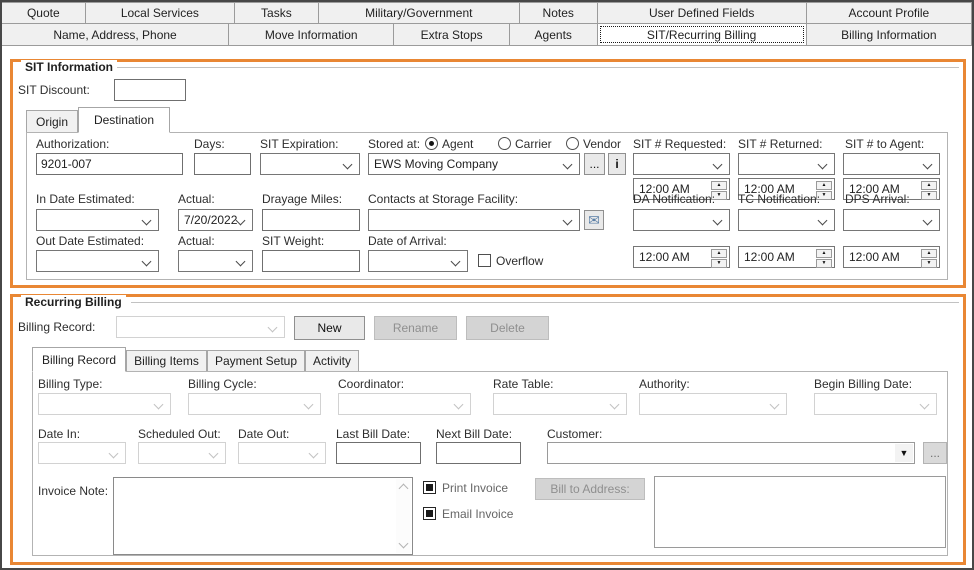  Describe the element at coordinates (44, 13) in the screenshot. I see `tab-quote: Quote` at that location.